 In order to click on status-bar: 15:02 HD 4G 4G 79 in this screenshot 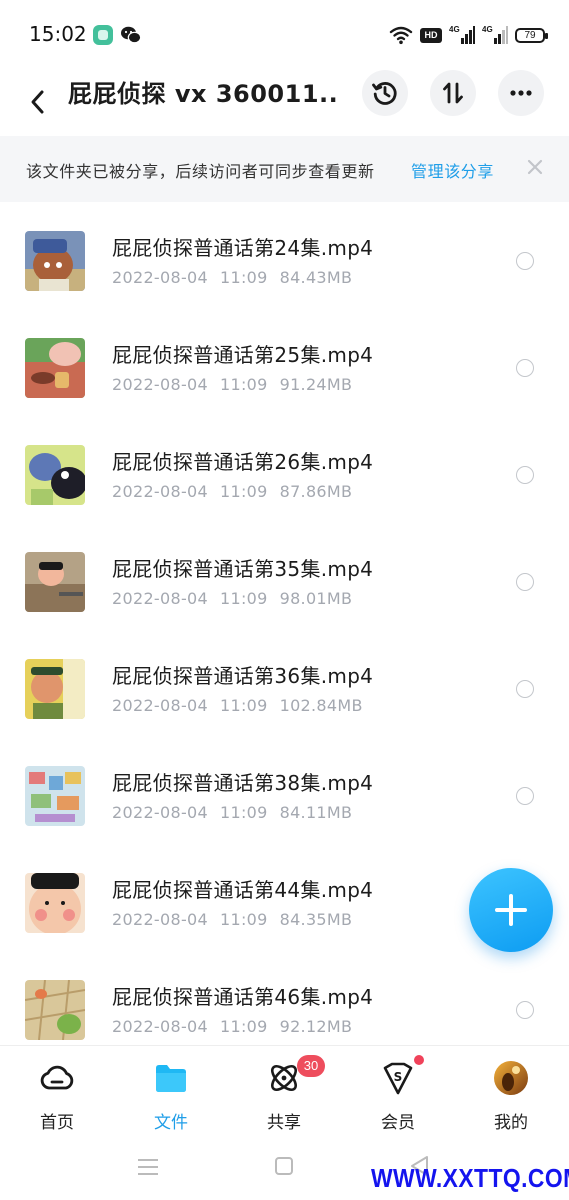, I will do `click(284, 35)`.